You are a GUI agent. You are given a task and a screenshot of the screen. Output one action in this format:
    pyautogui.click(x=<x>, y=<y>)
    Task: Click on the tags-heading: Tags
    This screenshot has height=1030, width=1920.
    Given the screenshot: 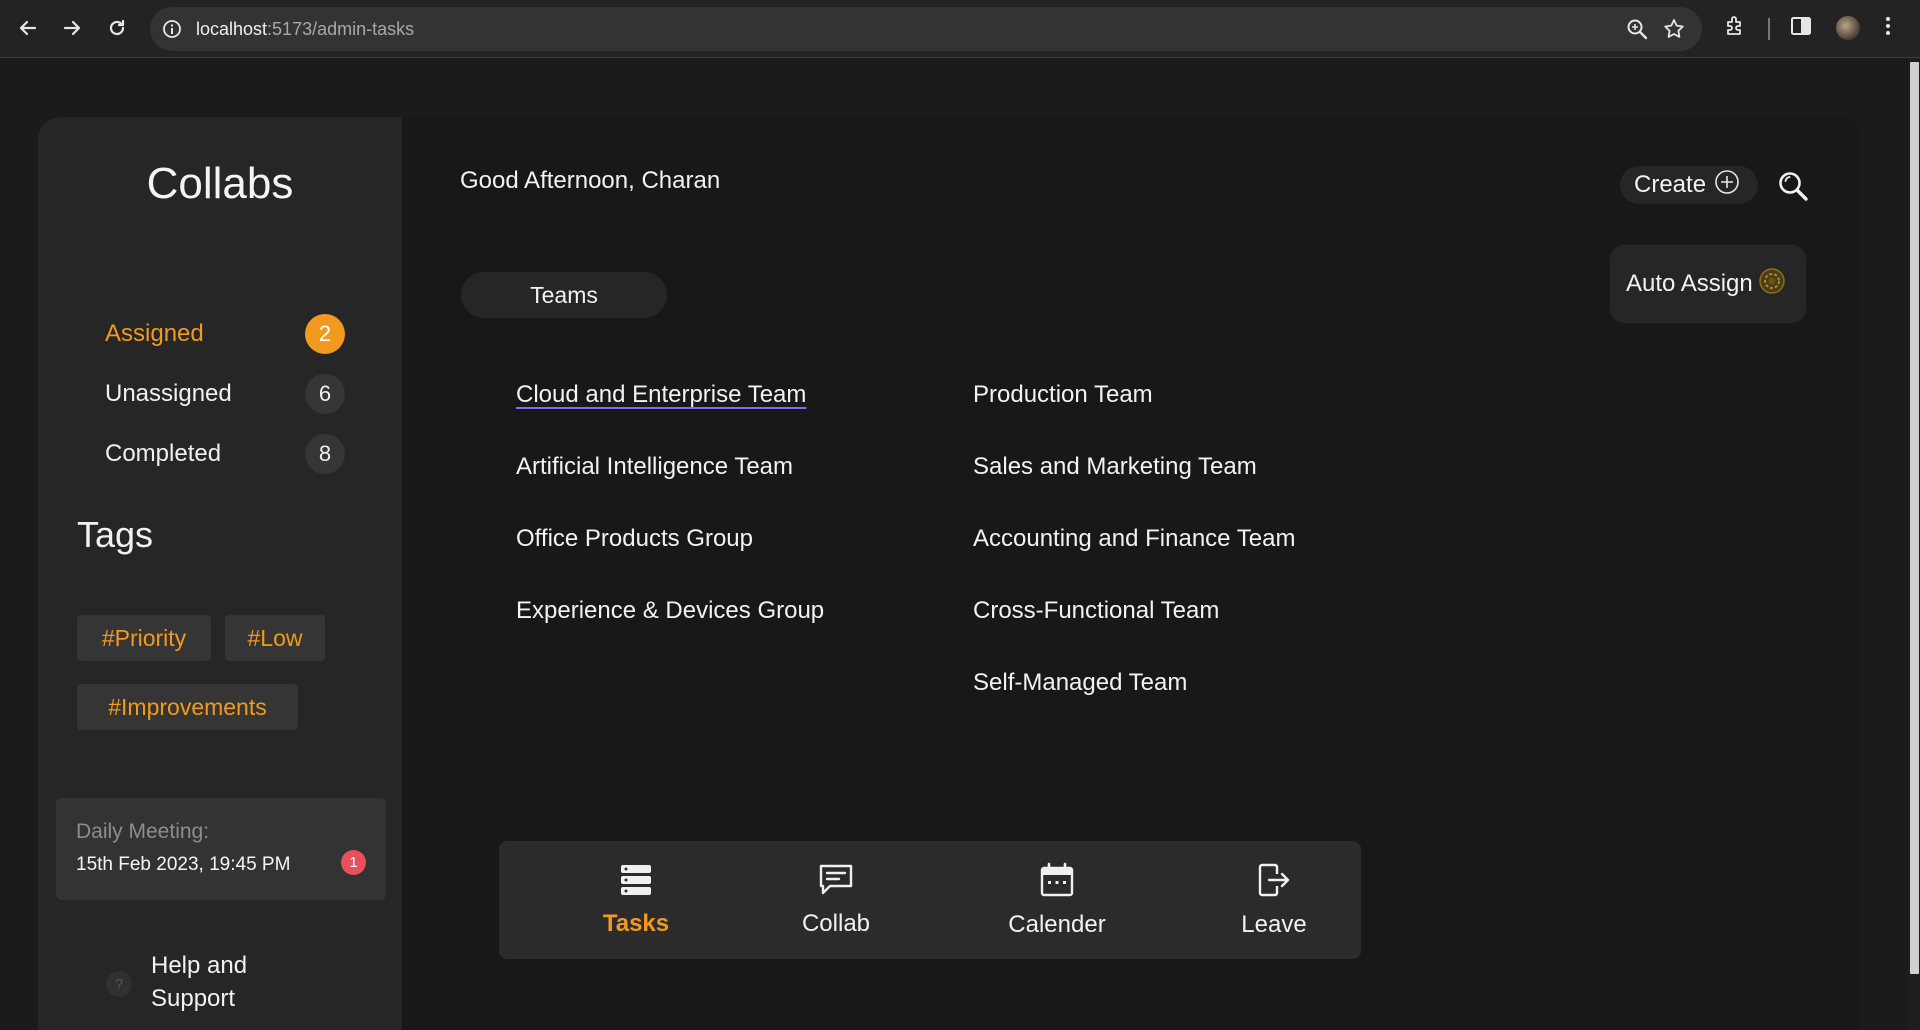 What is the action you would take?
    pyautogui.click(x=115, y=534)
    